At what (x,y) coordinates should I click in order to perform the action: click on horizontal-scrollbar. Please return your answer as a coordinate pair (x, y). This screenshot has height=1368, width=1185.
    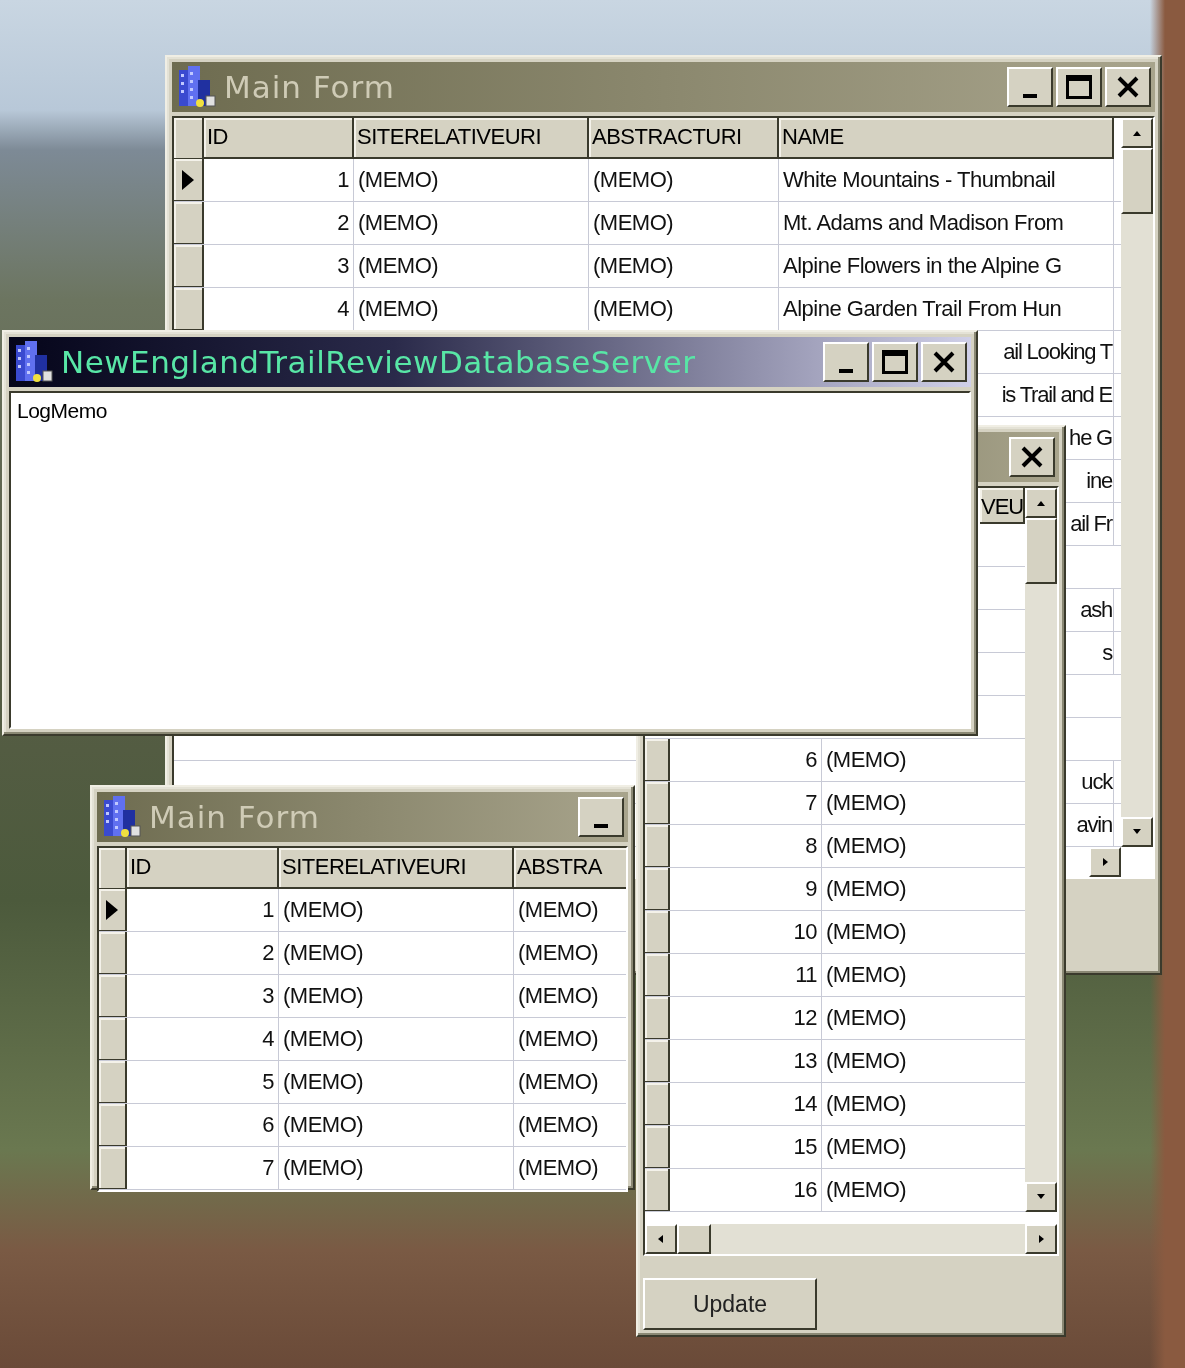
    Looking at the image, I should click on (851, 1239).